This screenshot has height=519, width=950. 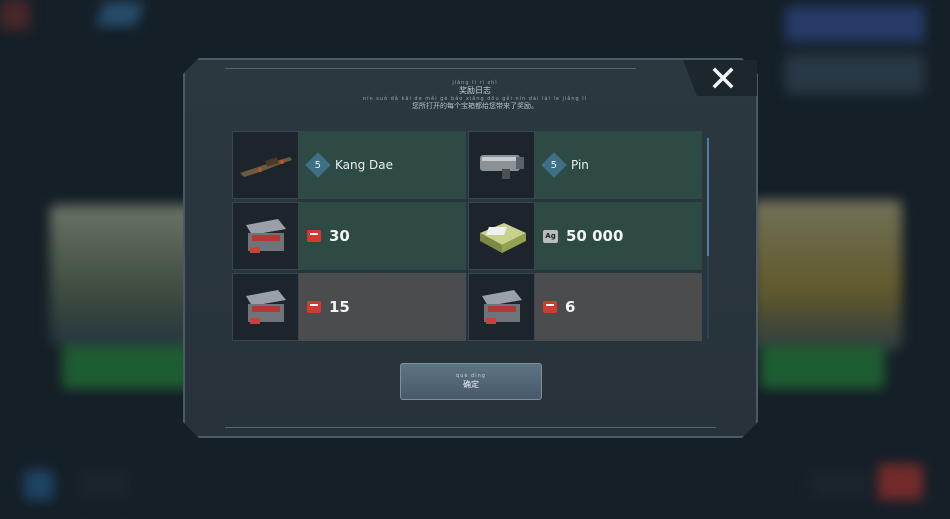 I want to click on dialog-subtitle: 您所打开的每个宝箱都给您带来了奖励。, so click(x=475, y=106).